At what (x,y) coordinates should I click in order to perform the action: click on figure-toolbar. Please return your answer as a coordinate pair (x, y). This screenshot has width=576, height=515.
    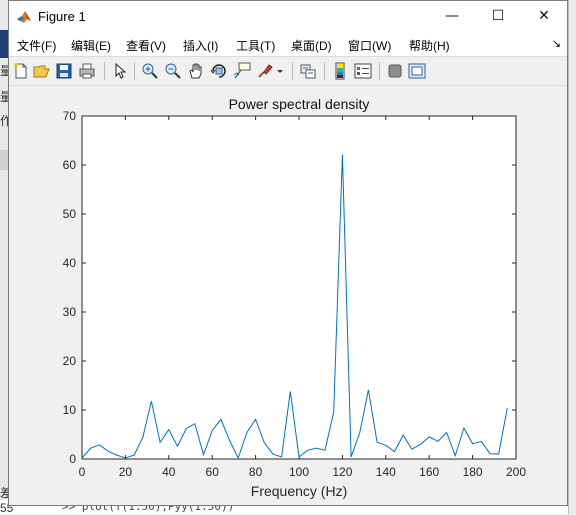
    Looking at the image, I should click on (288, 71).